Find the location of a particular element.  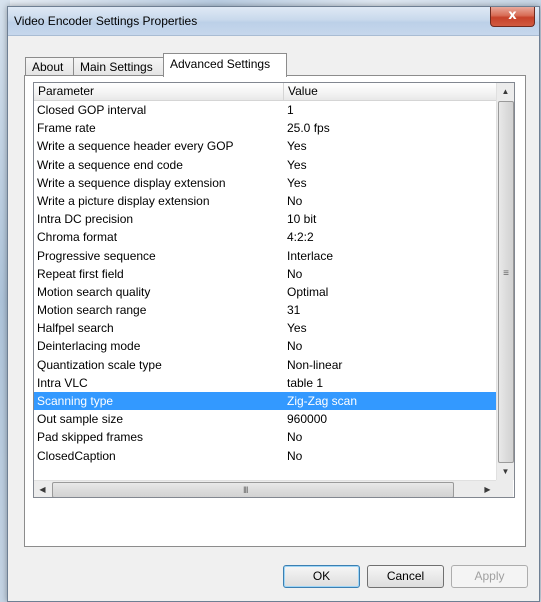

scroll-down-arrow-icon: ▼ is located at coordinates (505, 471).